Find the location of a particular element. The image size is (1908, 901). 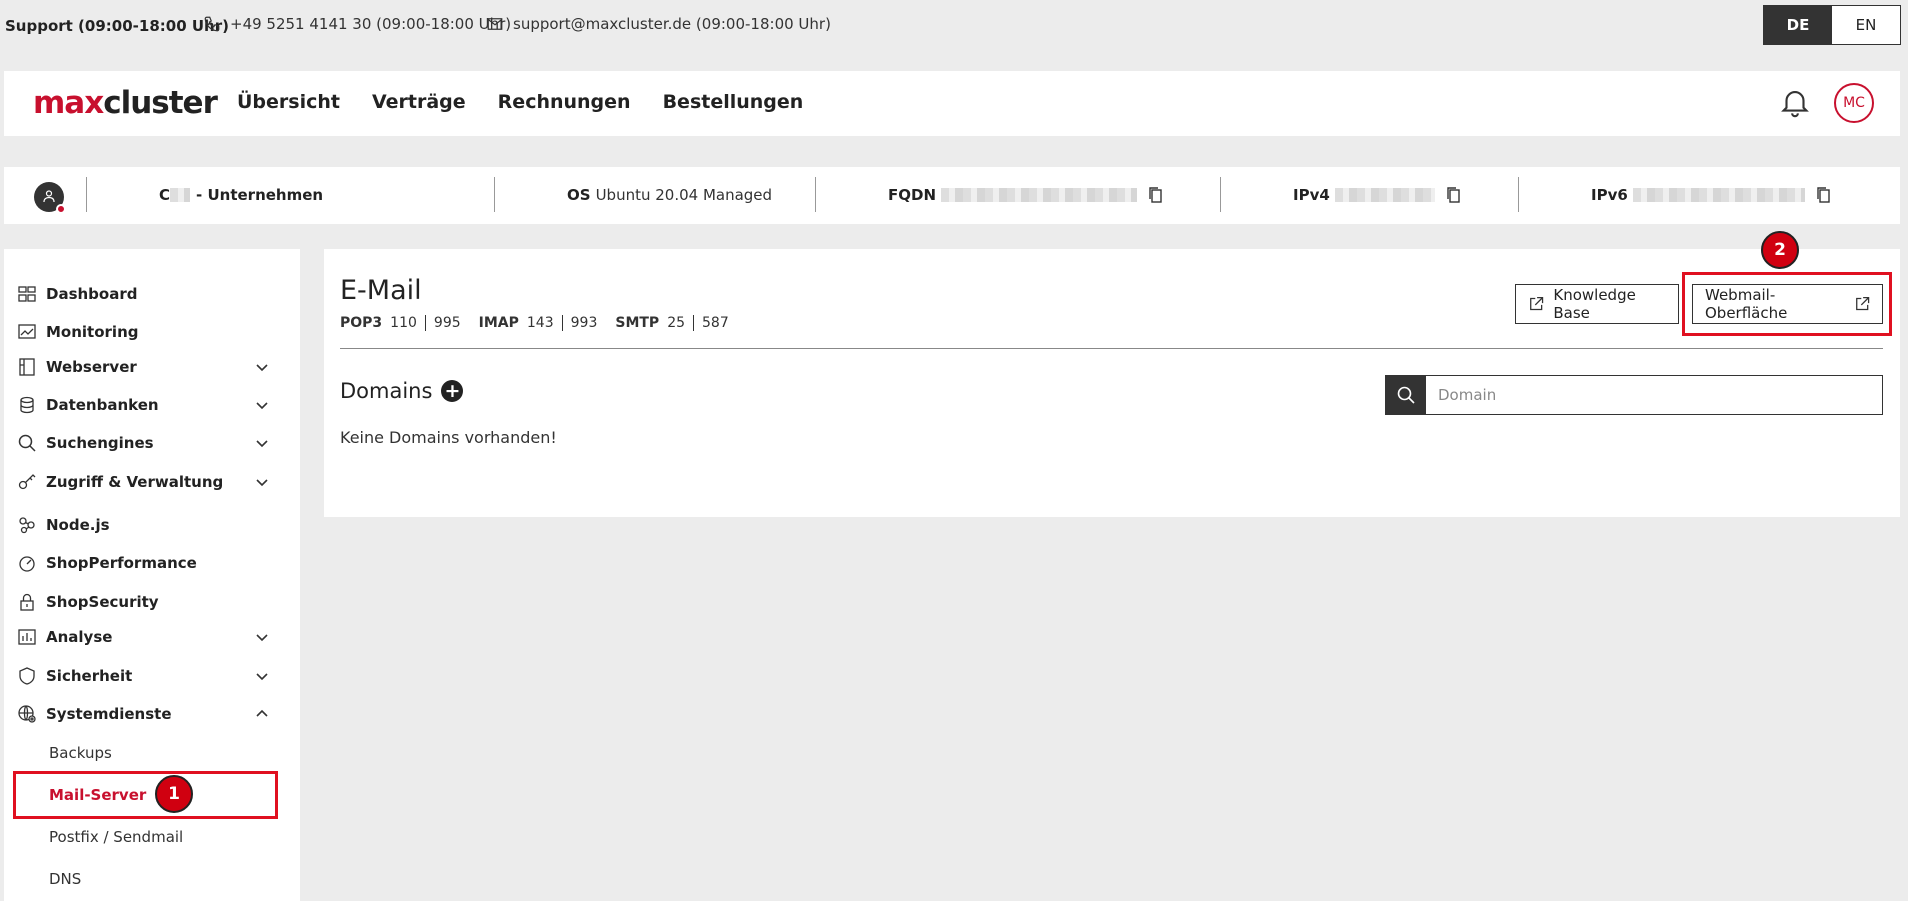

knowledge-base-label: Knowledge Base is located at coordinates (1594, 304).